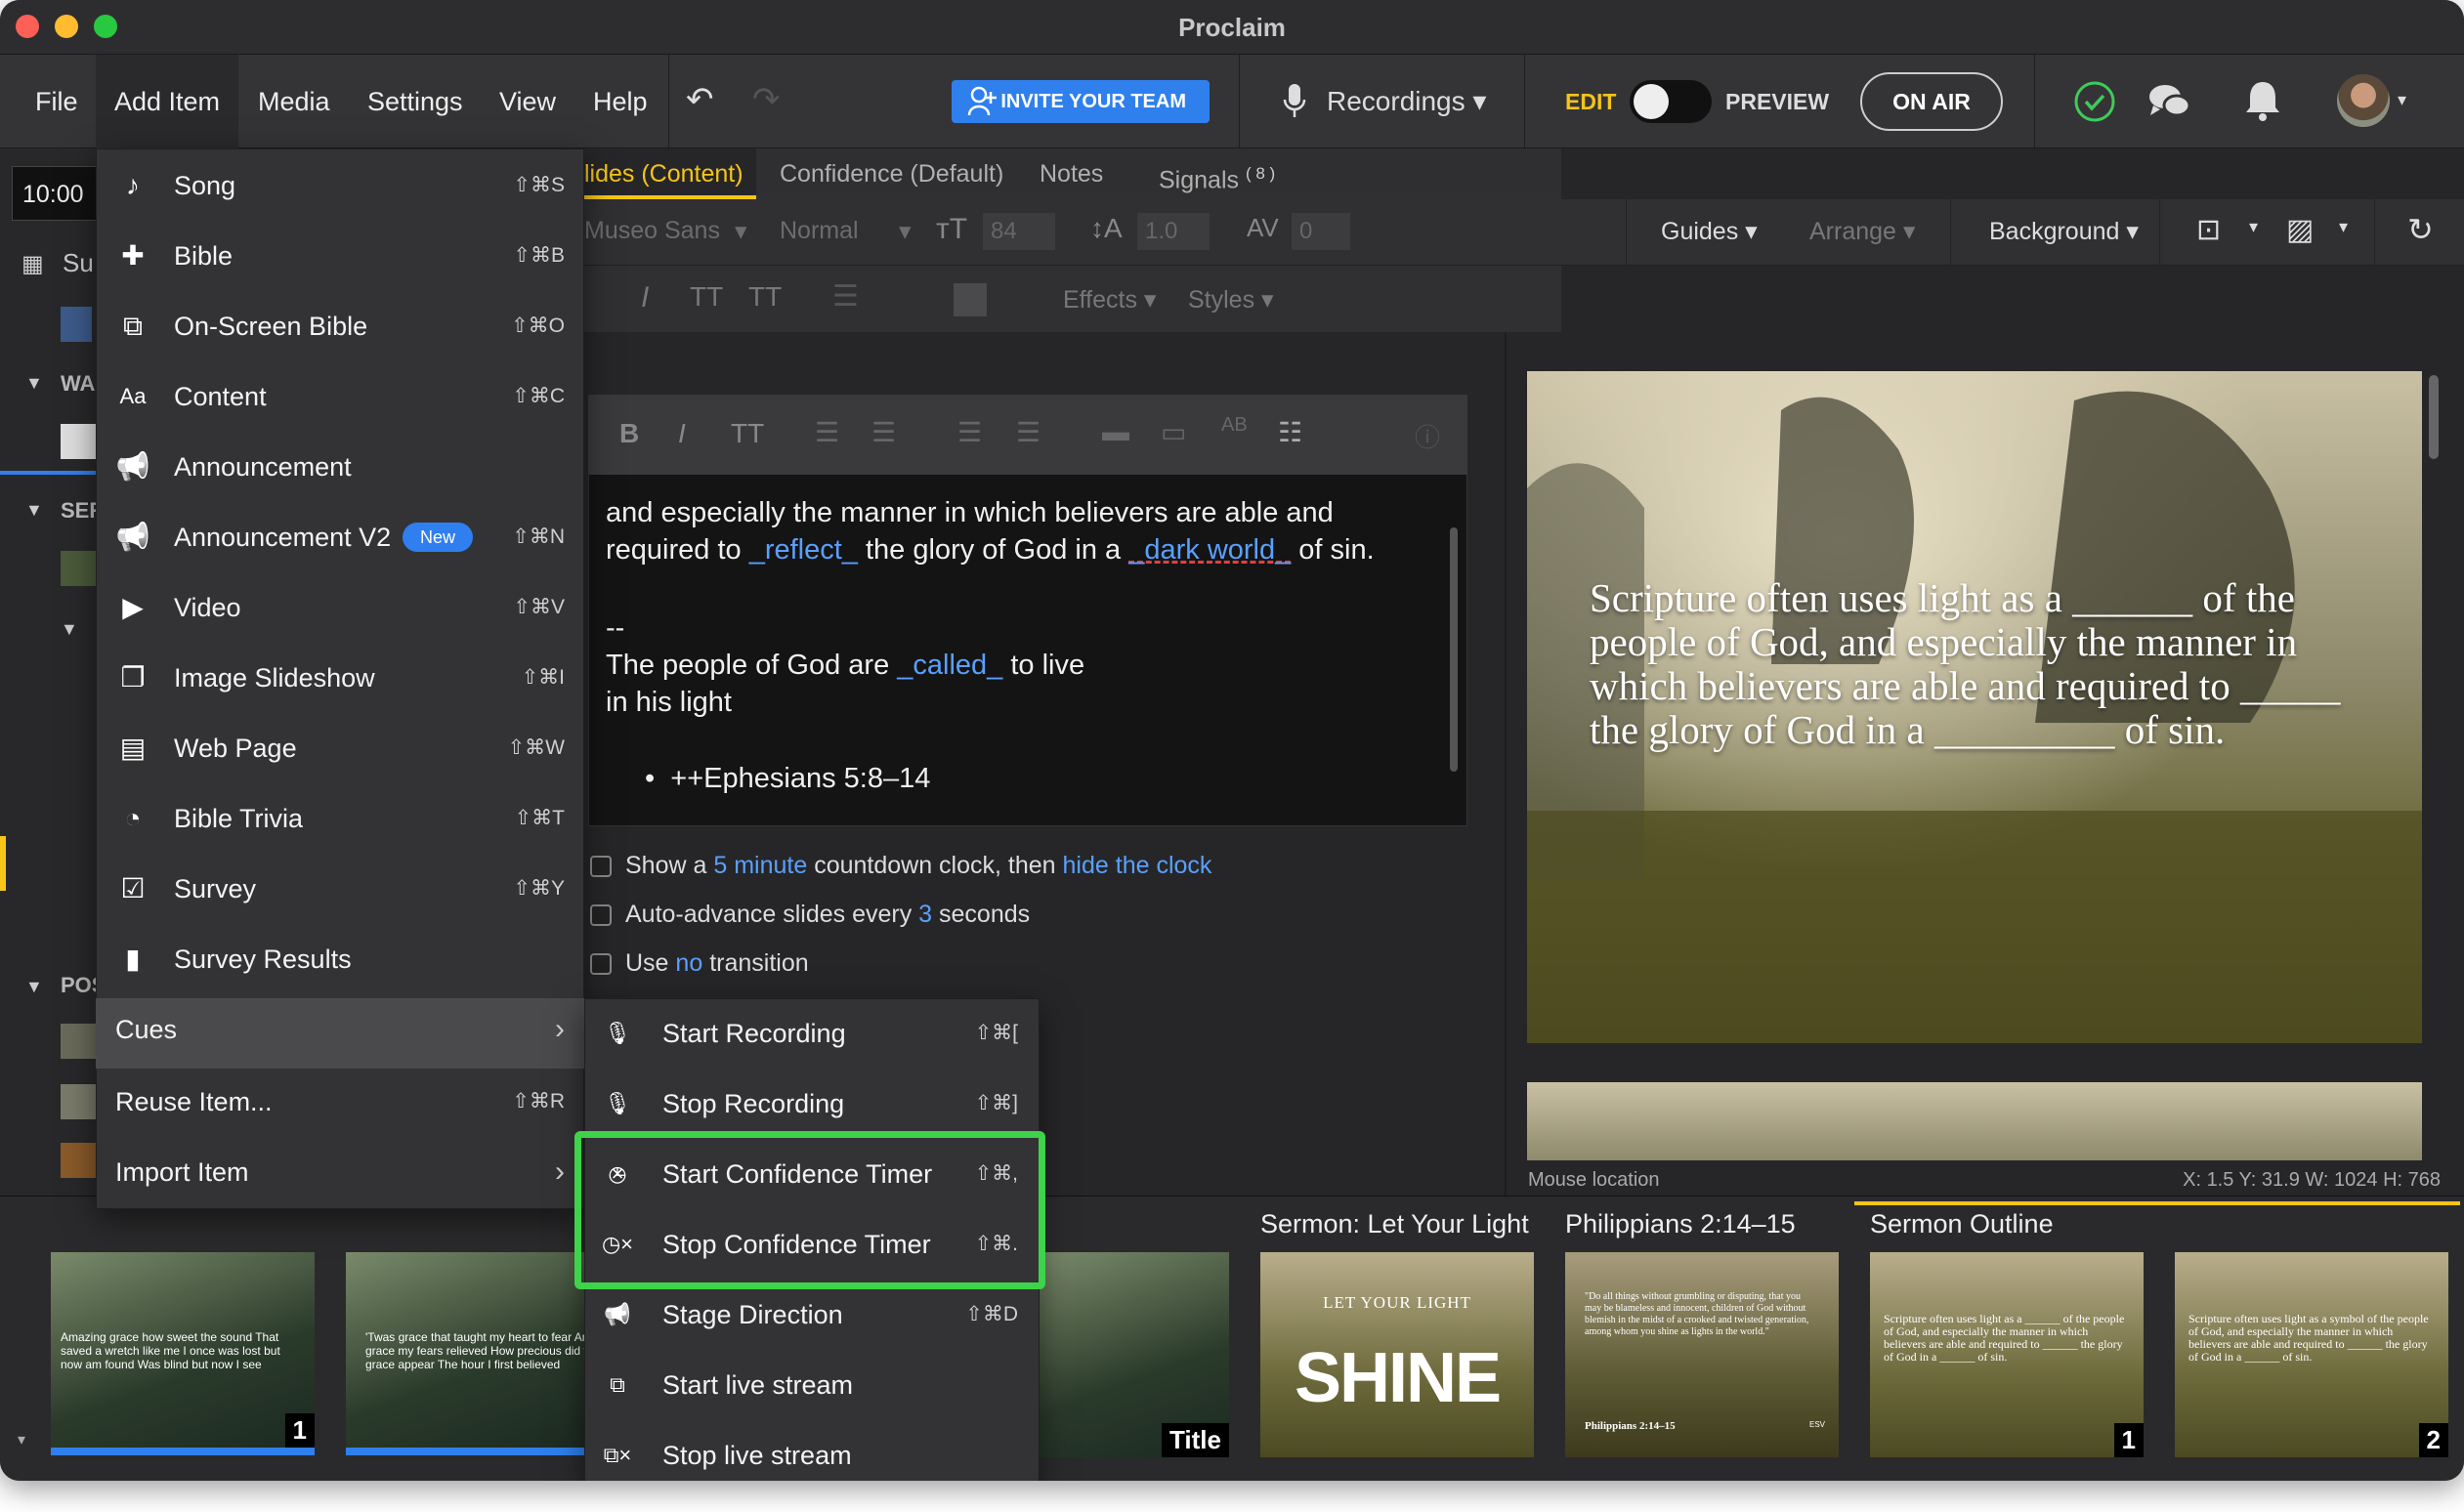  What do you see at coordinates (415, 101) in the screenshot?
I see `menu-settings: Settings` at bounding box center [415, 101].